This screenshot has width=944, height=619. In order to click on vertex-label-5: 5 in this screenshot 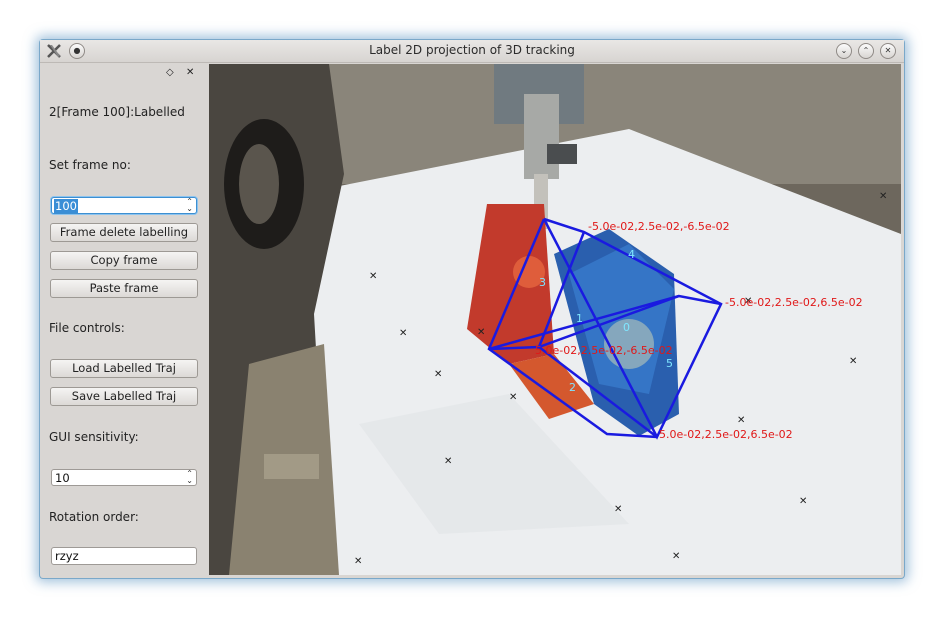, I will do `click(669, 363)`.